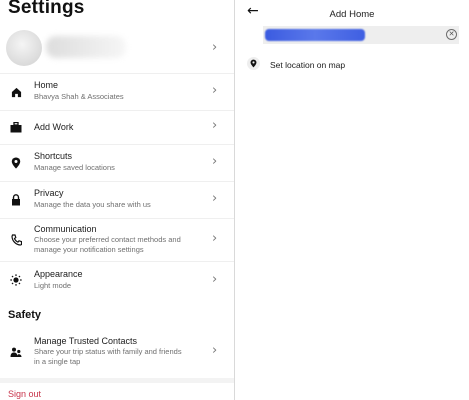 The width and height of the screenshot is (469, 400). What do you see at coordinates (25, 315) in the screenshot?
I see `section-title-safety: Safety` at bounding box center [25, 315].